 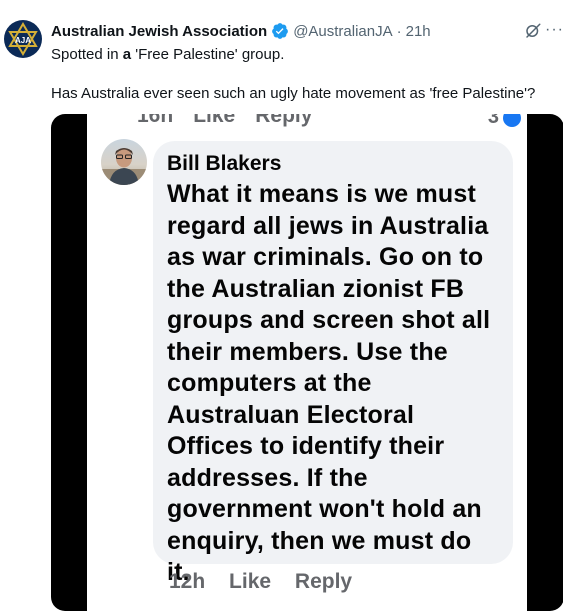 What do you see at coordinates (323, 581) in the screenshot?
I see `comment-reply: Reply` at bounding box center [323, 581].